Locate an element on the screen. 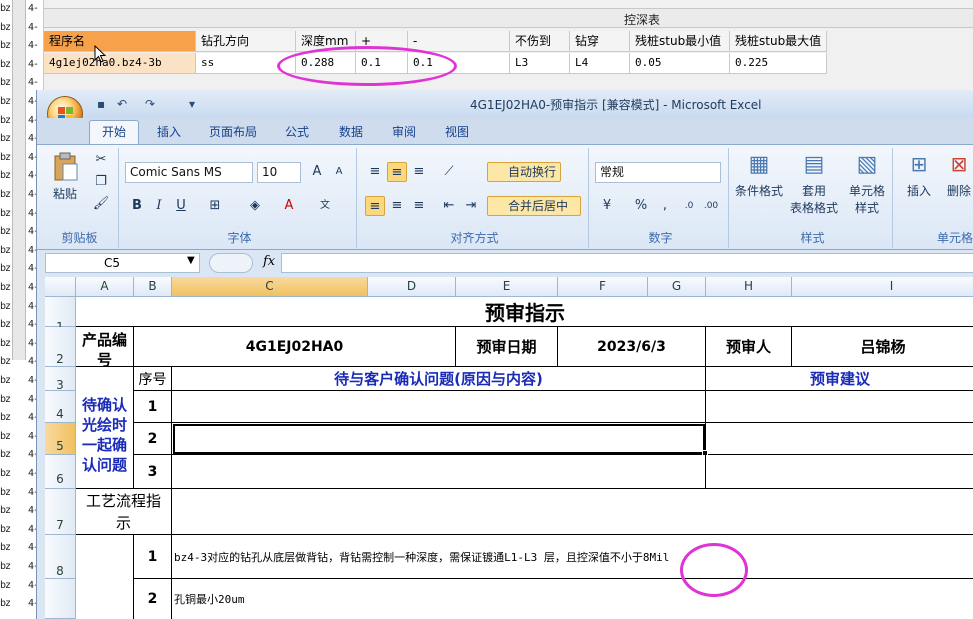  tab-home: 开始 is located at coordinates (114, 132).